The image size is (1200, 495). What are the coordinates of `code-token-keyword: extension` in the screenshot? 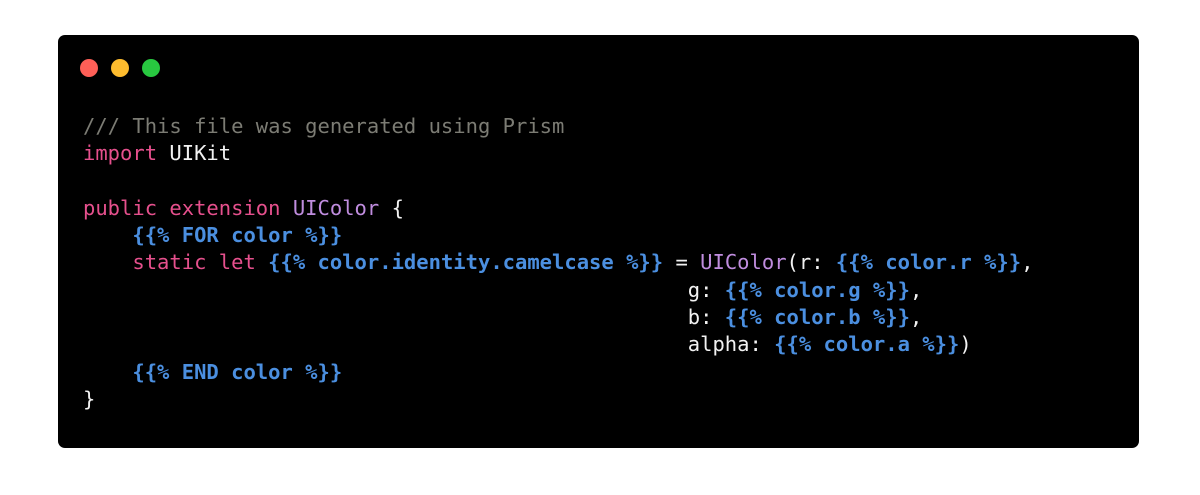 It's located at (225, 207).